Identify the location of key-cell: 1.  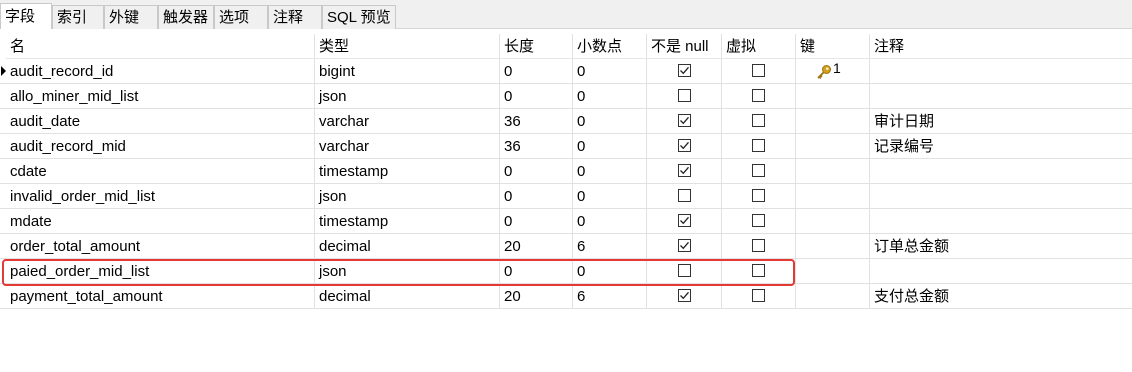
(833, 71).